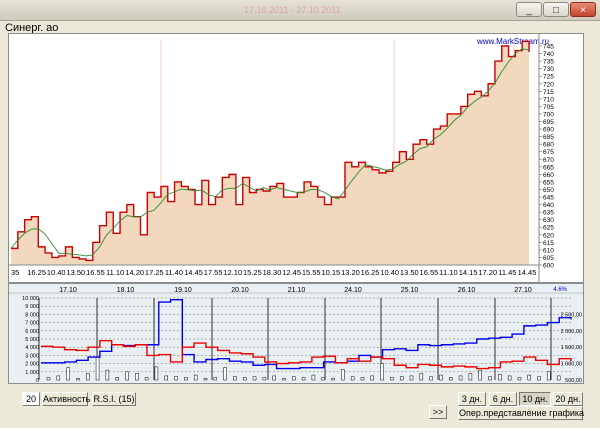  What do you see at coordinates (66, 399) in the screenshot?
I see `activity-button: Активность` at bounding box center [66, 399].